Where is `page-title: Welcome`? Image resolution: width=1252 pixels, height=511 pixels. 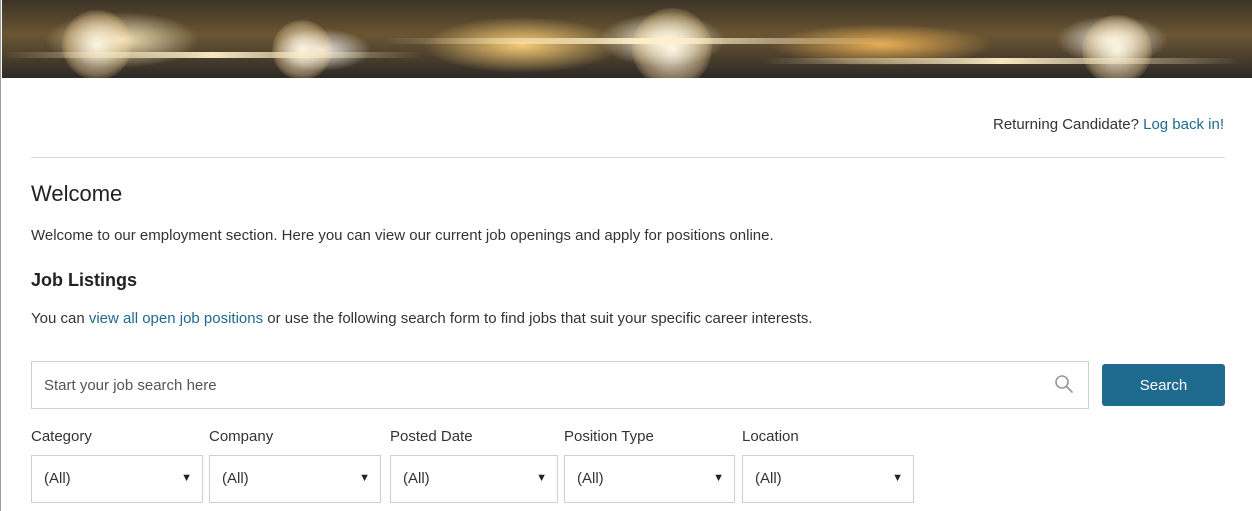
page-title: Welcome is located at coordinates (77, 193).